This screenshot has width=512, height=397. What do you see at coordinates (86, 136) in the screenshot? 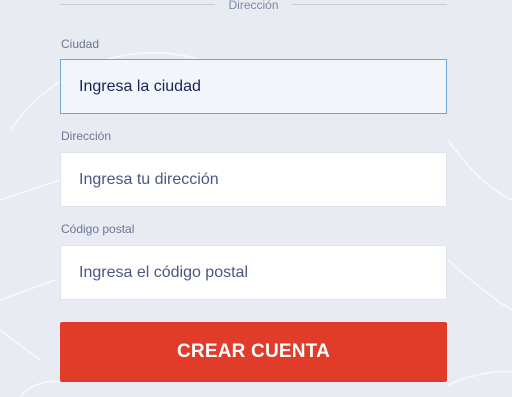
I see `address-label: Dirección` at bounding box center [86, 136].